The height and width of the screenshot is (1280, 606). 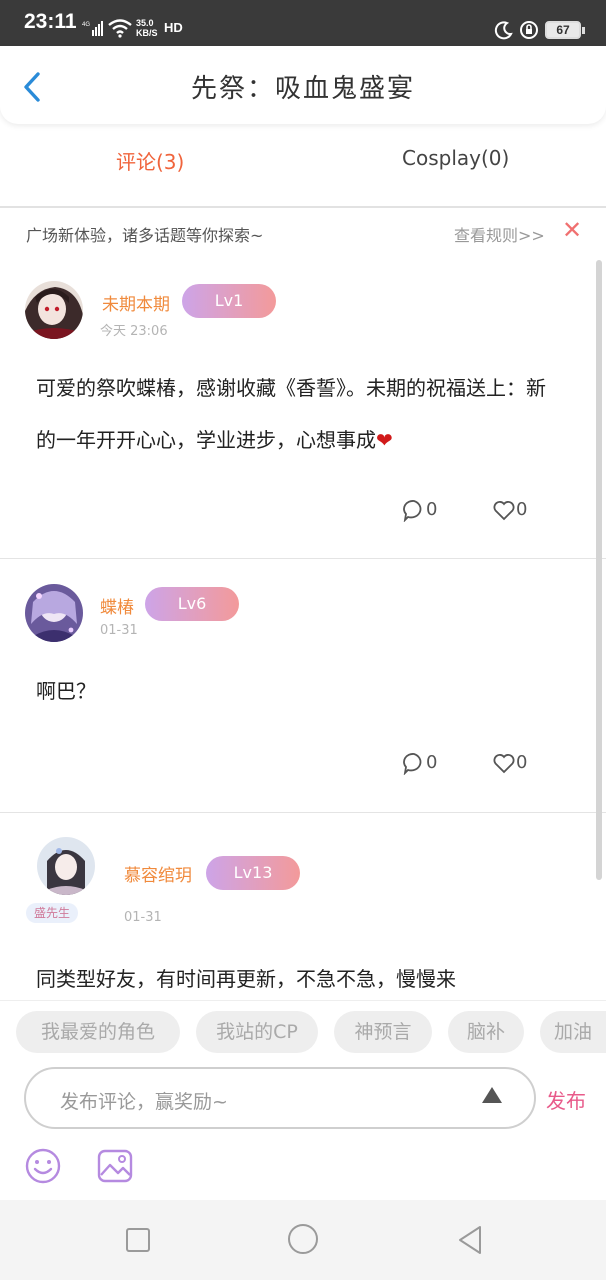 I want to click on image-icon, so click(x=115, y=1166).